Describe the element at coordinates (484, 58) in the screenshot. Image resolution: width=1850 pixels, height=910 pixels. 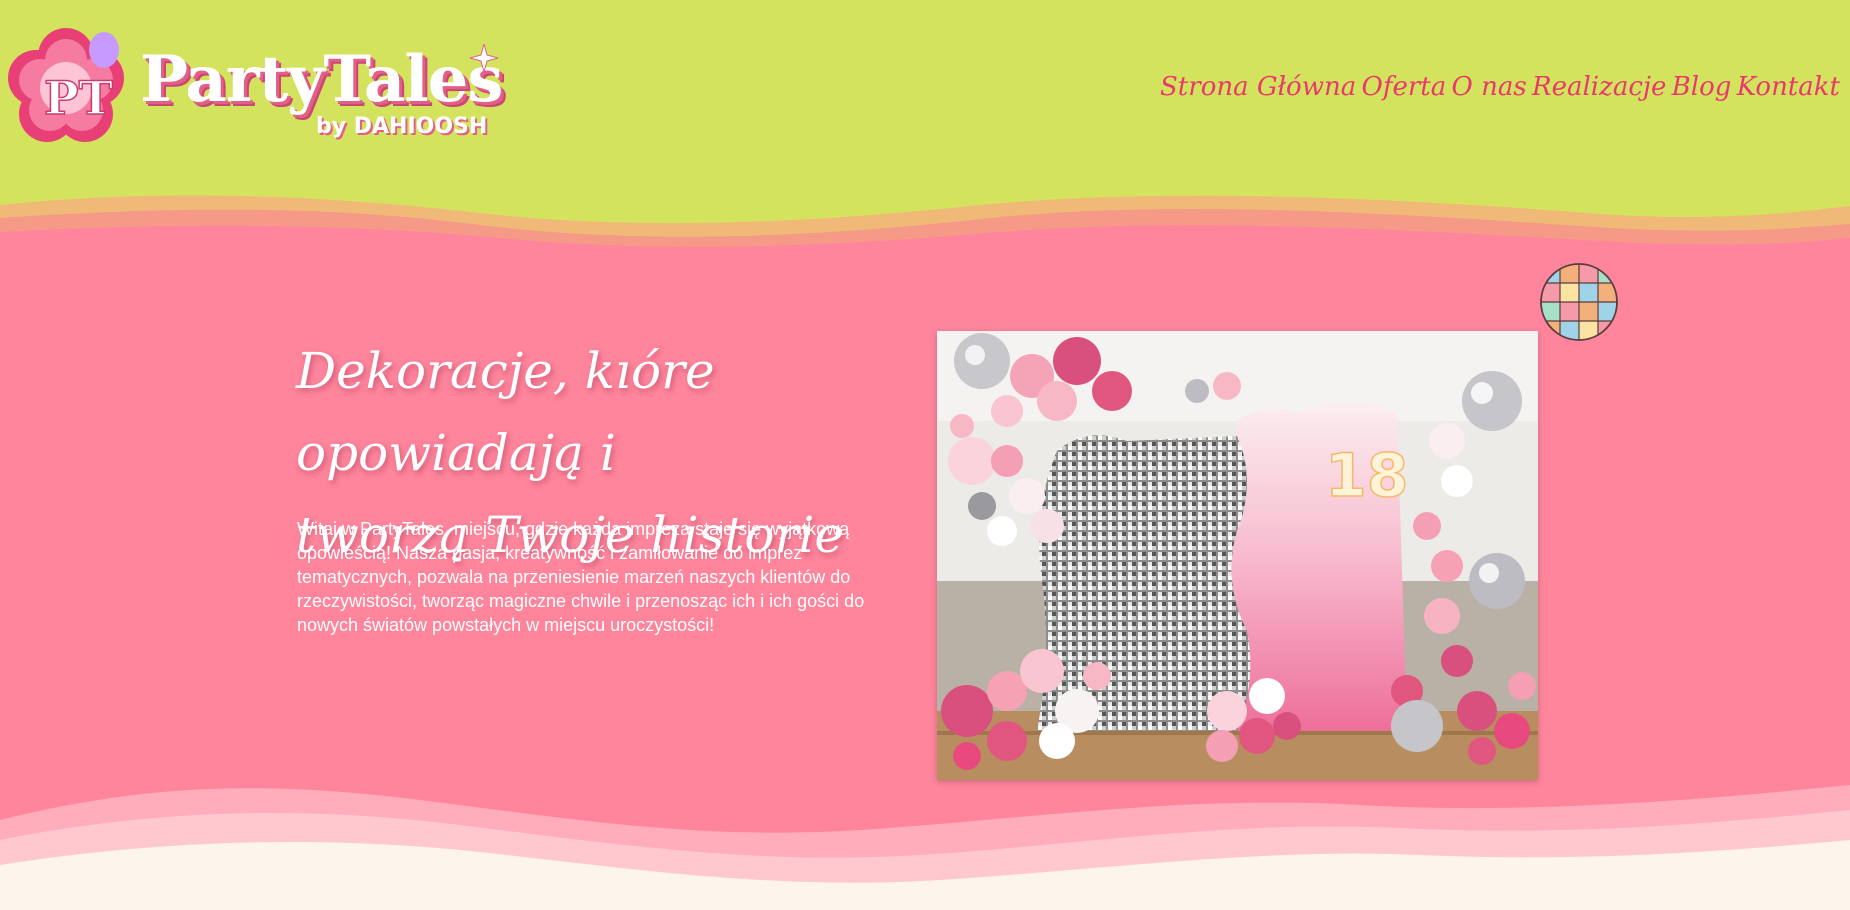
I see `sparkle-icon` at that location.